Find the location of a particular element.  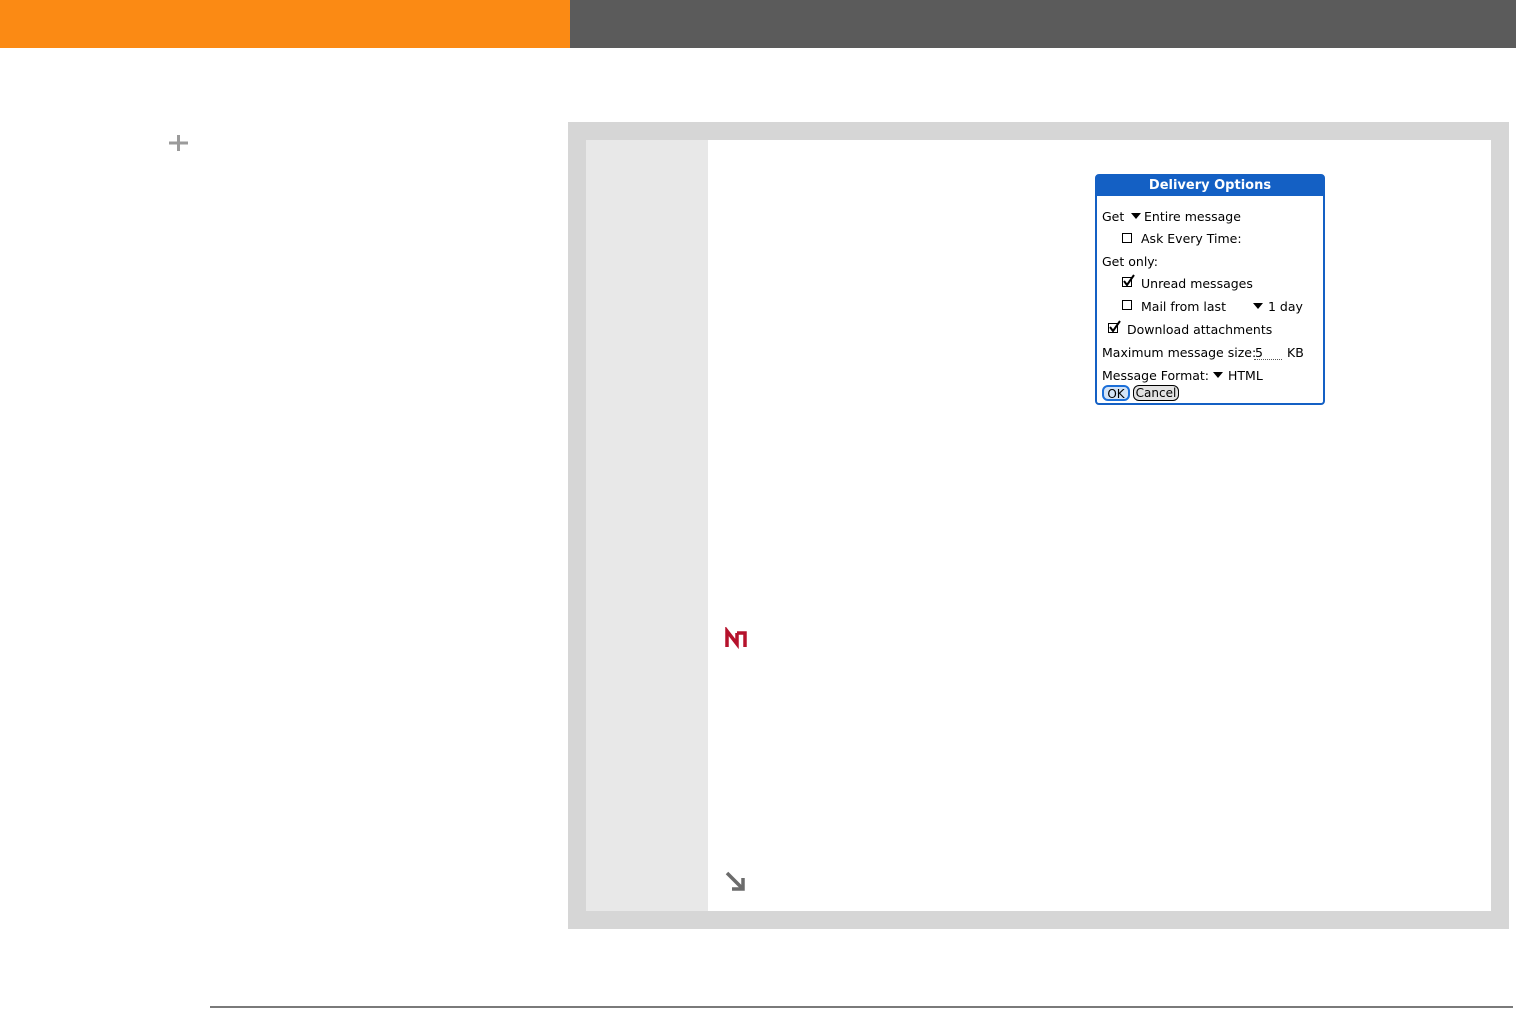

get-label: Get is located at coordinates (1113, 216).